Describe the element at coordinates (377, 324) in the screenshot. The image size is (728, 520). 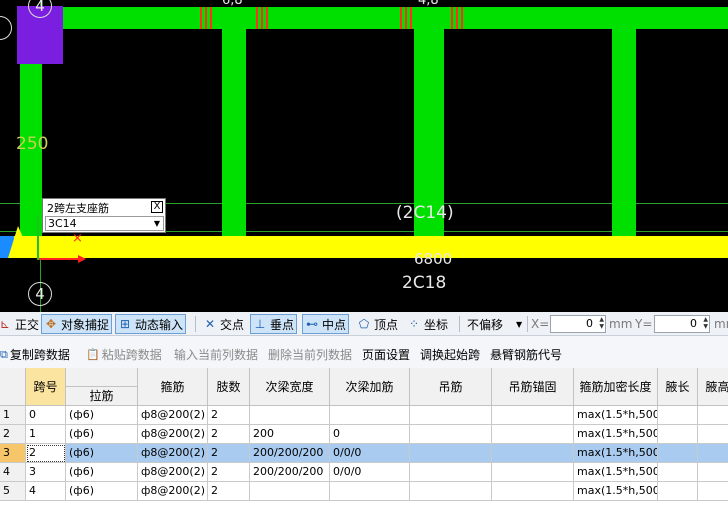
I see `vertex-button: ⬠ 顶点` at that location.